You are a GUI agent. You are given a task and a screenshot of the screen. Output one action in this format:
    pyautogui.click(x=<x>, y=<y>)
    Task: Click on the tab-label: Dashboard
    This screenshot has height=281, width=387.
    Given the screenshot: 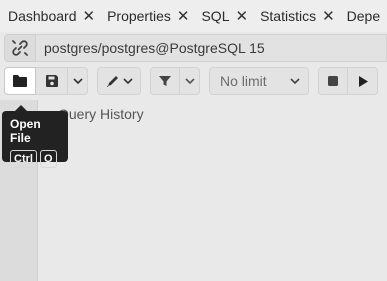 What is the action you would take?
    pyautogui.click(x=42, y=16)
    